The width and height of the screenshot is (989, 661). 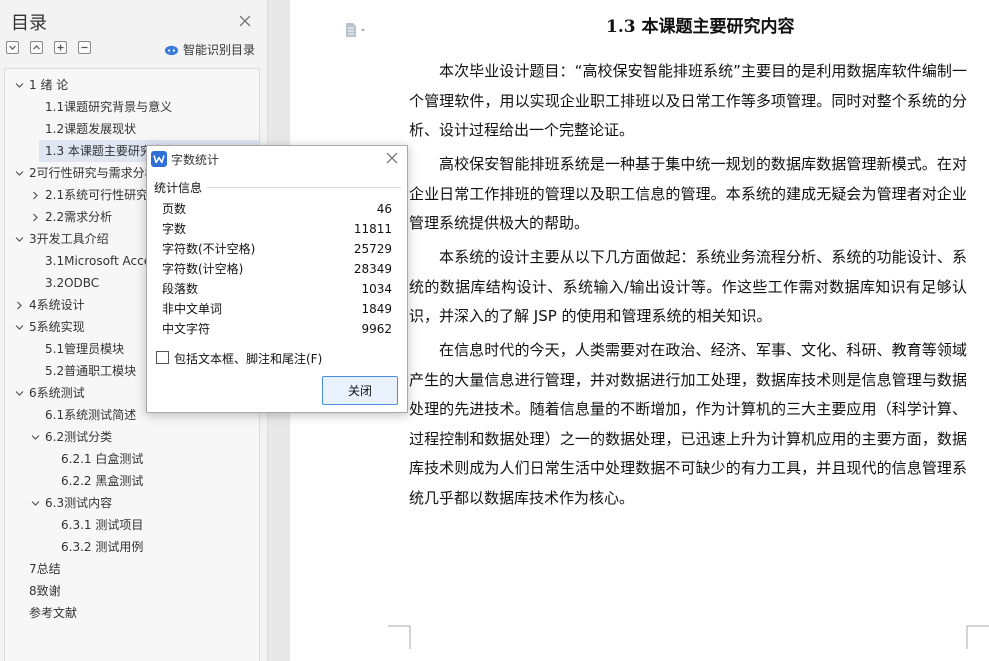 What do you see at coordinates (277, 329) in the screenshot?
I see `stat-row: 中文字符 9962` at bounding box center [277, 329].